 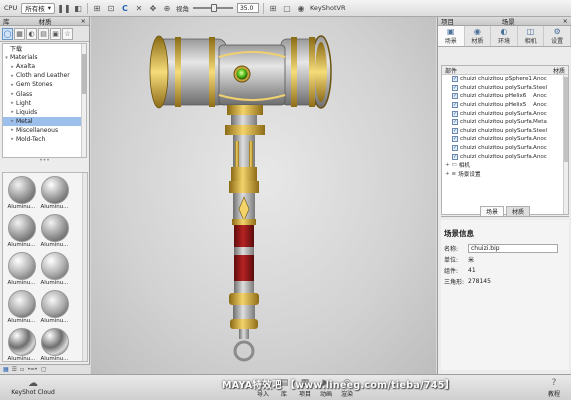 What do you see at coordinates (44, 48) in the screenshot?
I see `tree-root: 下载` at bounding box center [44, 48].